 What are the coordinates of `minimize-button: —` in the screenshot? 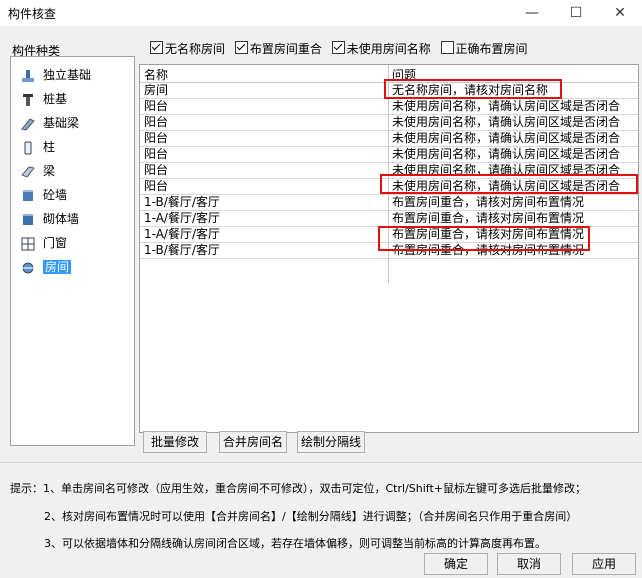 It's located at (532, 13).